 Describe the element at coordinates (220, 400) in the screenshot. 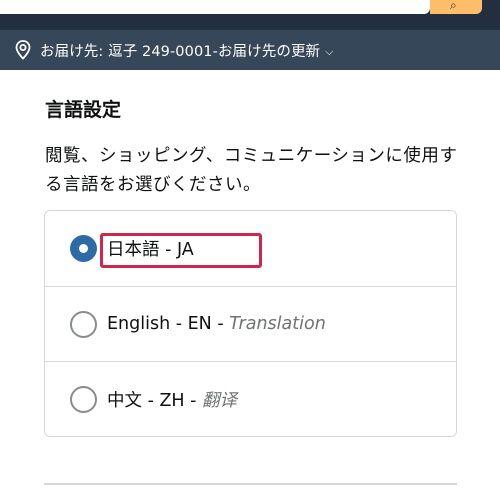

I see `language-translation-zh: 翻译` at that location.